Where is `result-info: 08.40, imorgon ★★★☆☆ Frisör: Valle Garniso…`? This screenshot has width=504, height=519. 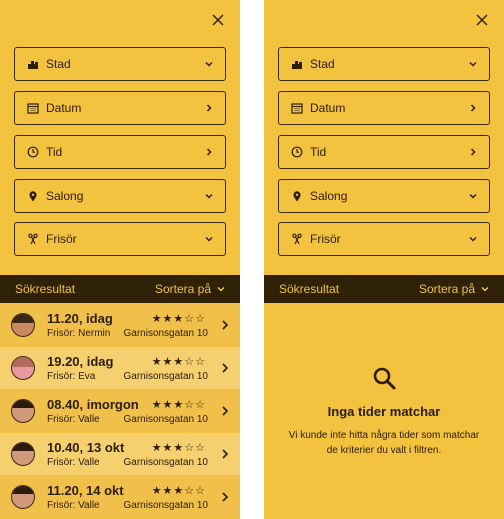 result-info: 08.40, imorgon ★★★☆☆ Frisör: Valle Garniso… is located at coordinates (127, 411).